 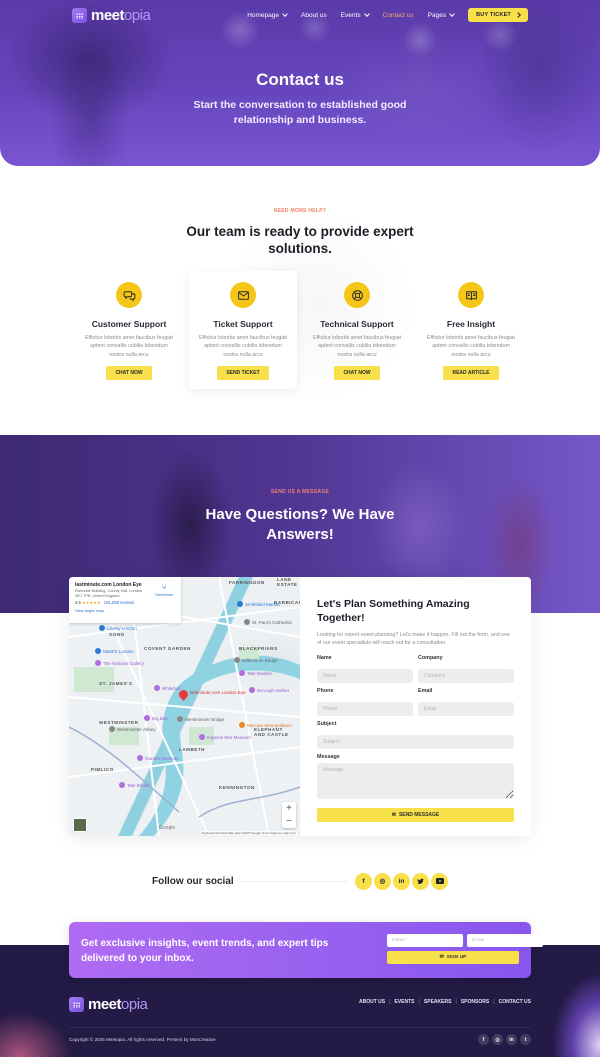 I want to click on questions-title: Have Questions? We Have Answers!, so click(x=300, y=524).